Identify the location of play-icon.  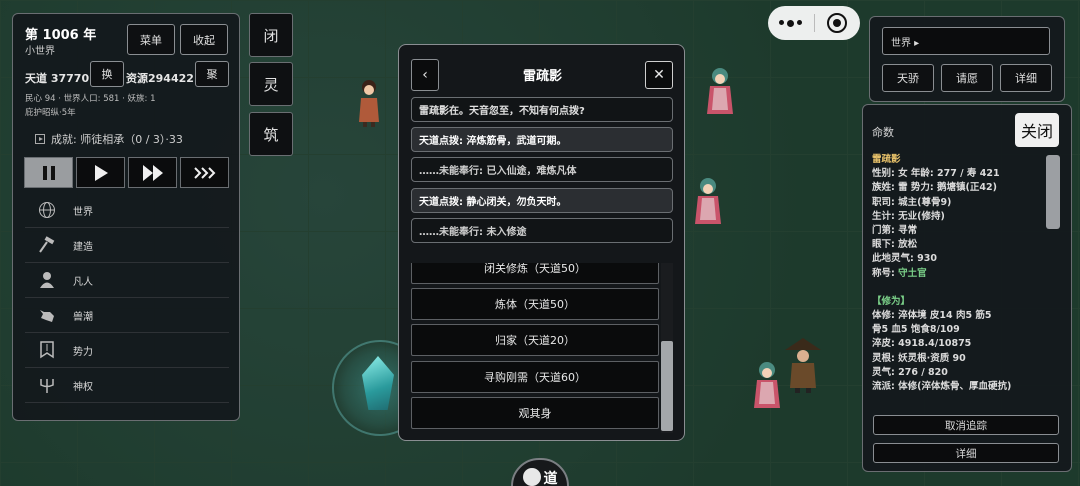
(101, 172).